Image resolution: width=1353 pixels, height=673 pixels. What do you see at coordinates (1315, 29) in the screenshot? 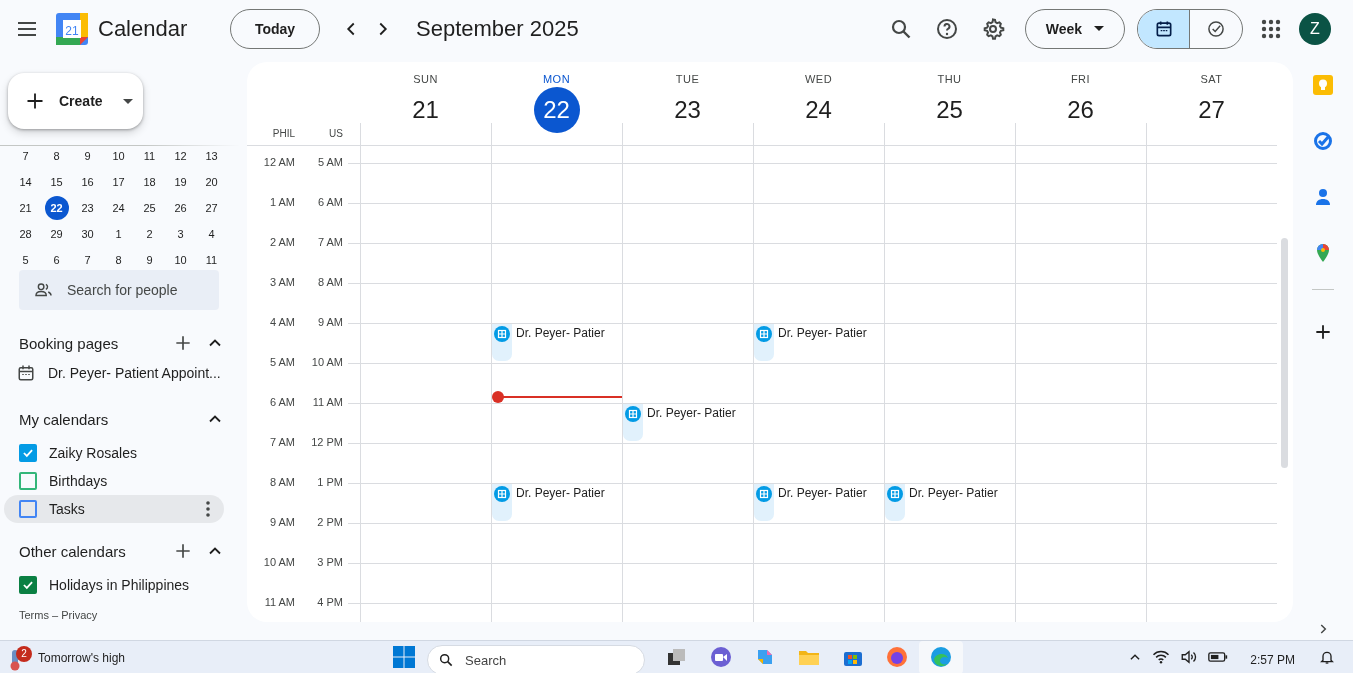
I see `avatar: Z` at bounding box center [1315, 29].